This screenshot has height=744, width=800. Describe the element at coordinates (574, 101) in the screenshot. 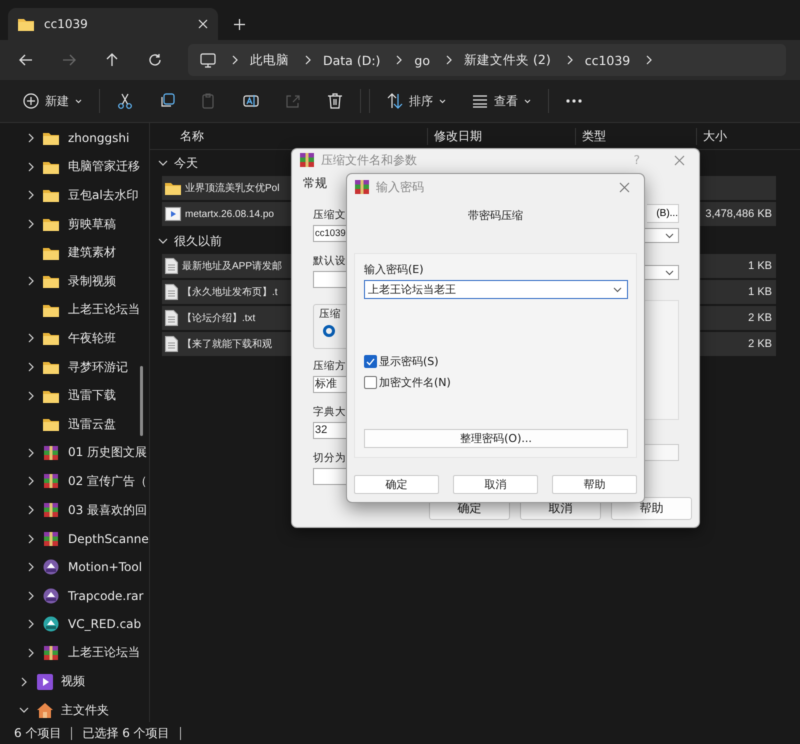

I see `more-icon` at that location.